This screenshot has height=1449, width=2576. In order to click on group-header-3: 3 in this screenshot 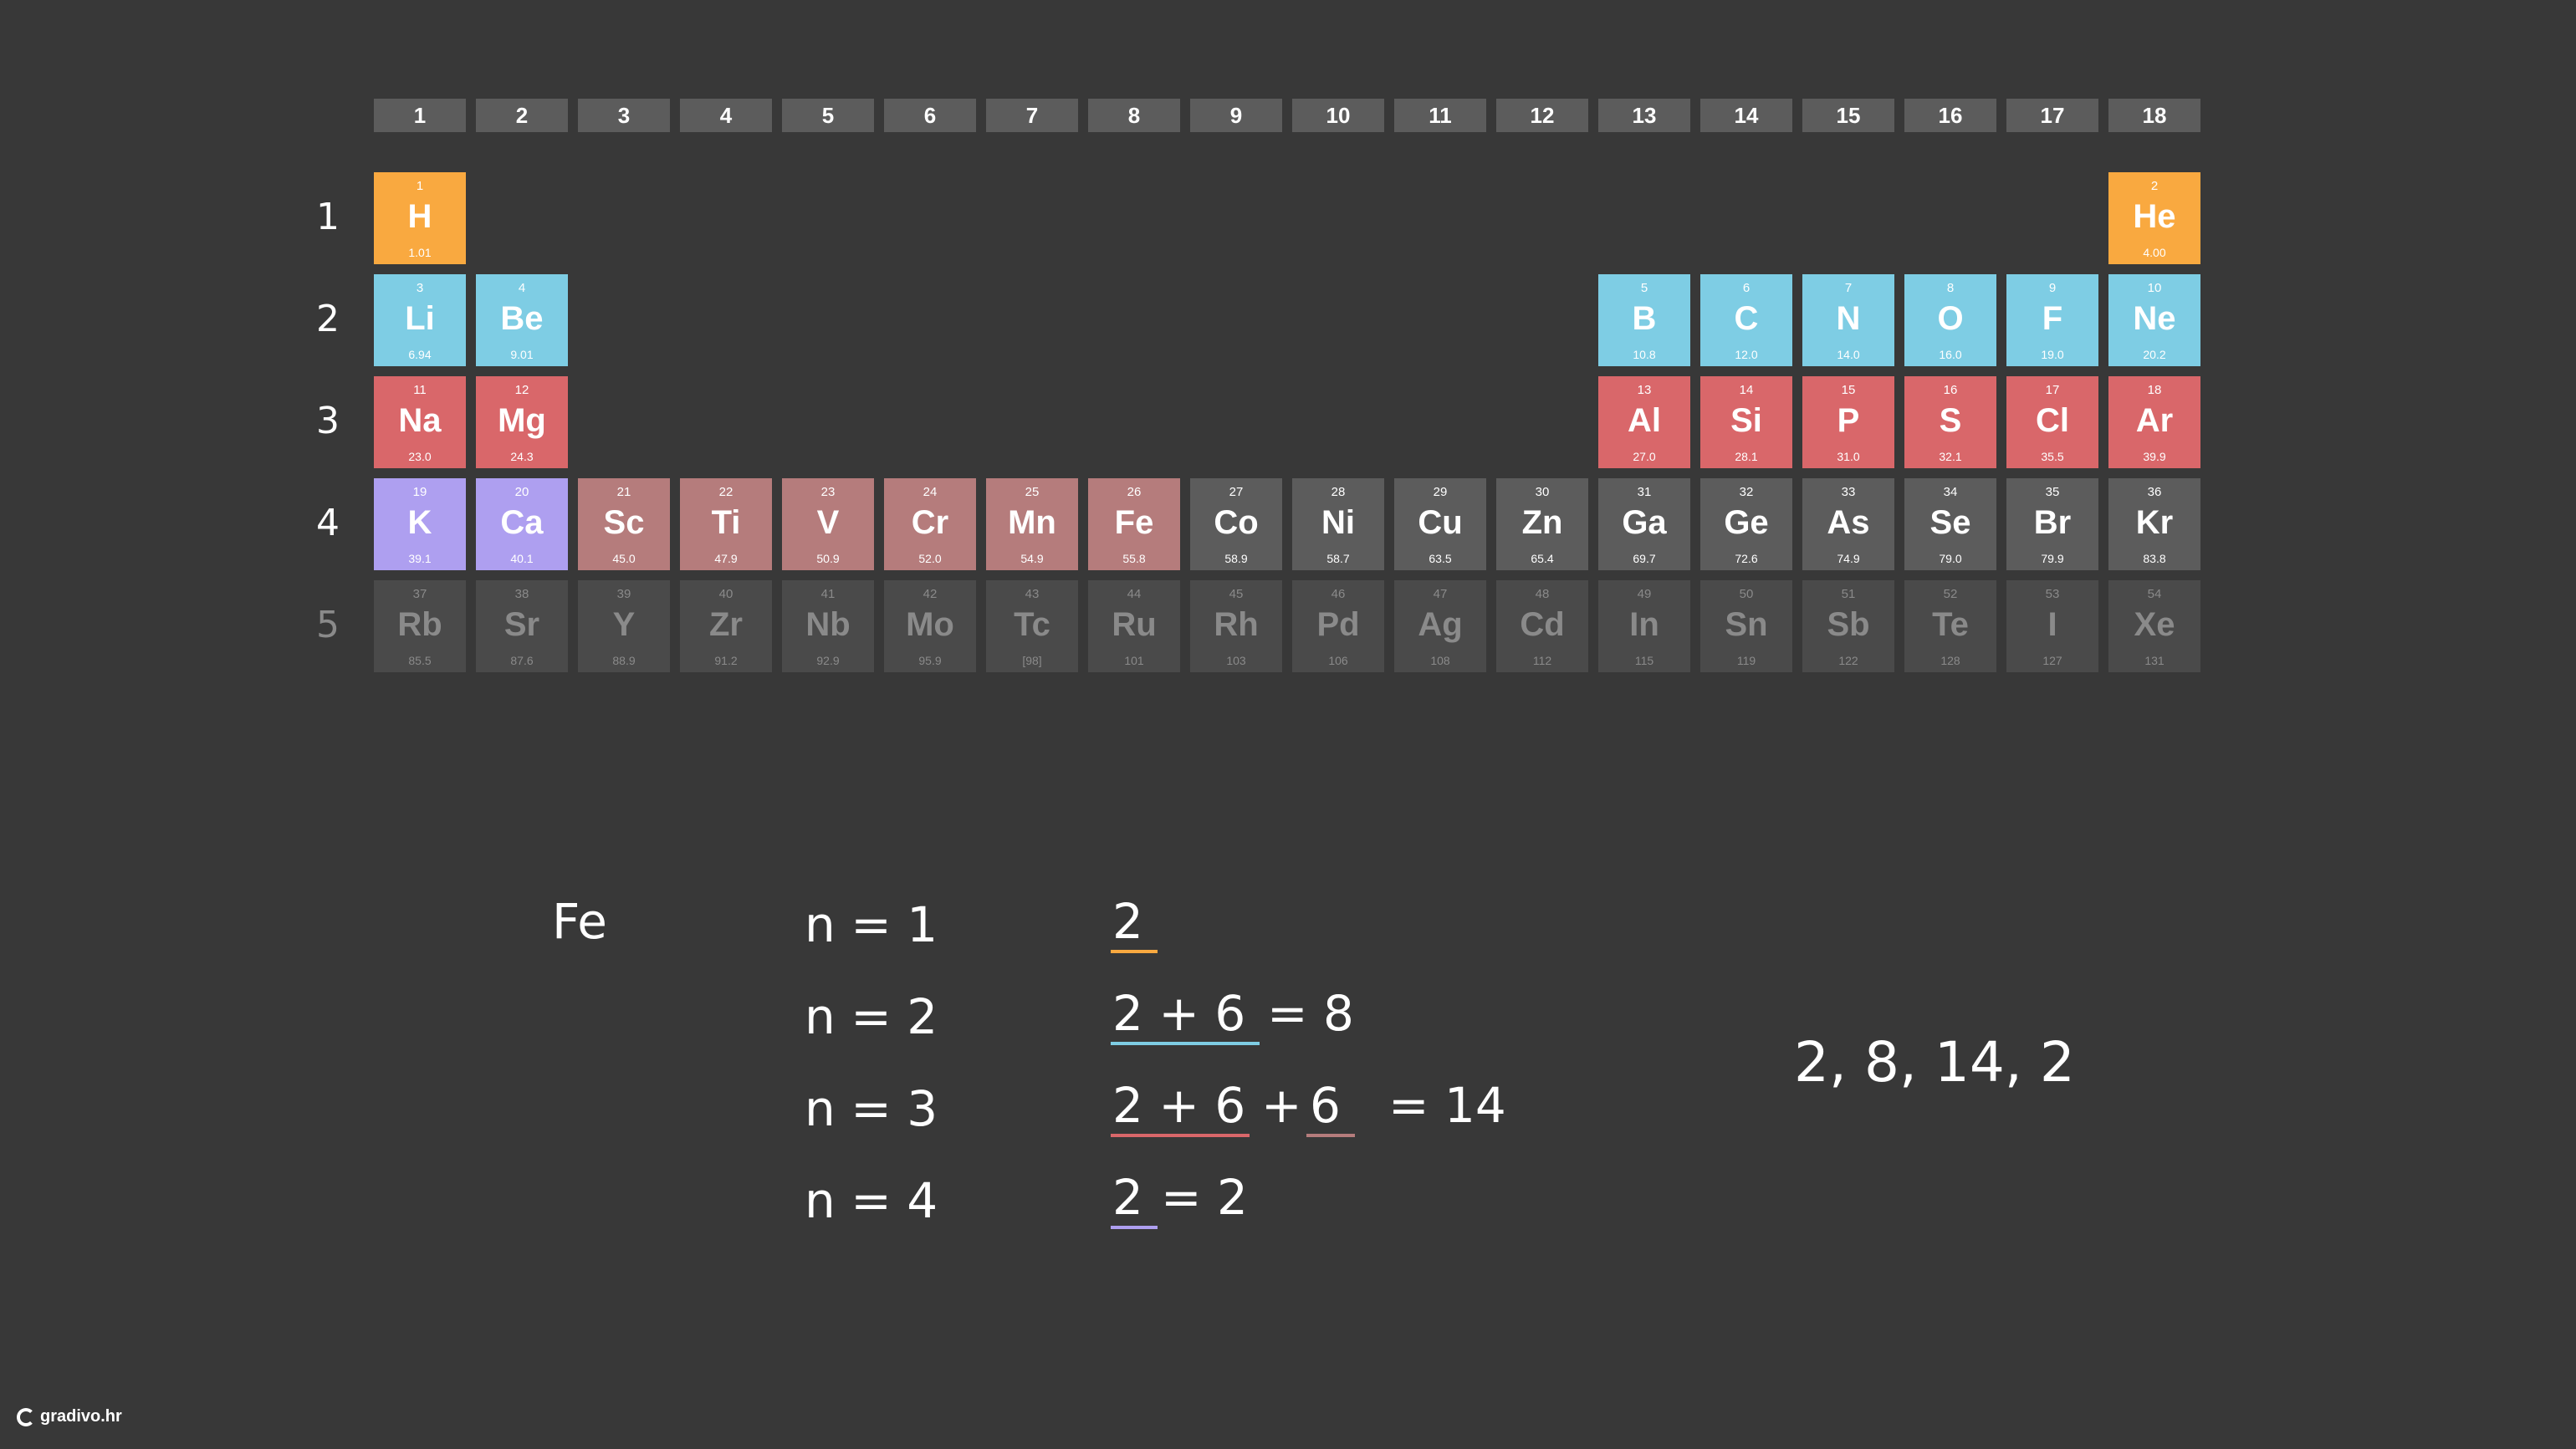, I will do `click(624, 115)`.